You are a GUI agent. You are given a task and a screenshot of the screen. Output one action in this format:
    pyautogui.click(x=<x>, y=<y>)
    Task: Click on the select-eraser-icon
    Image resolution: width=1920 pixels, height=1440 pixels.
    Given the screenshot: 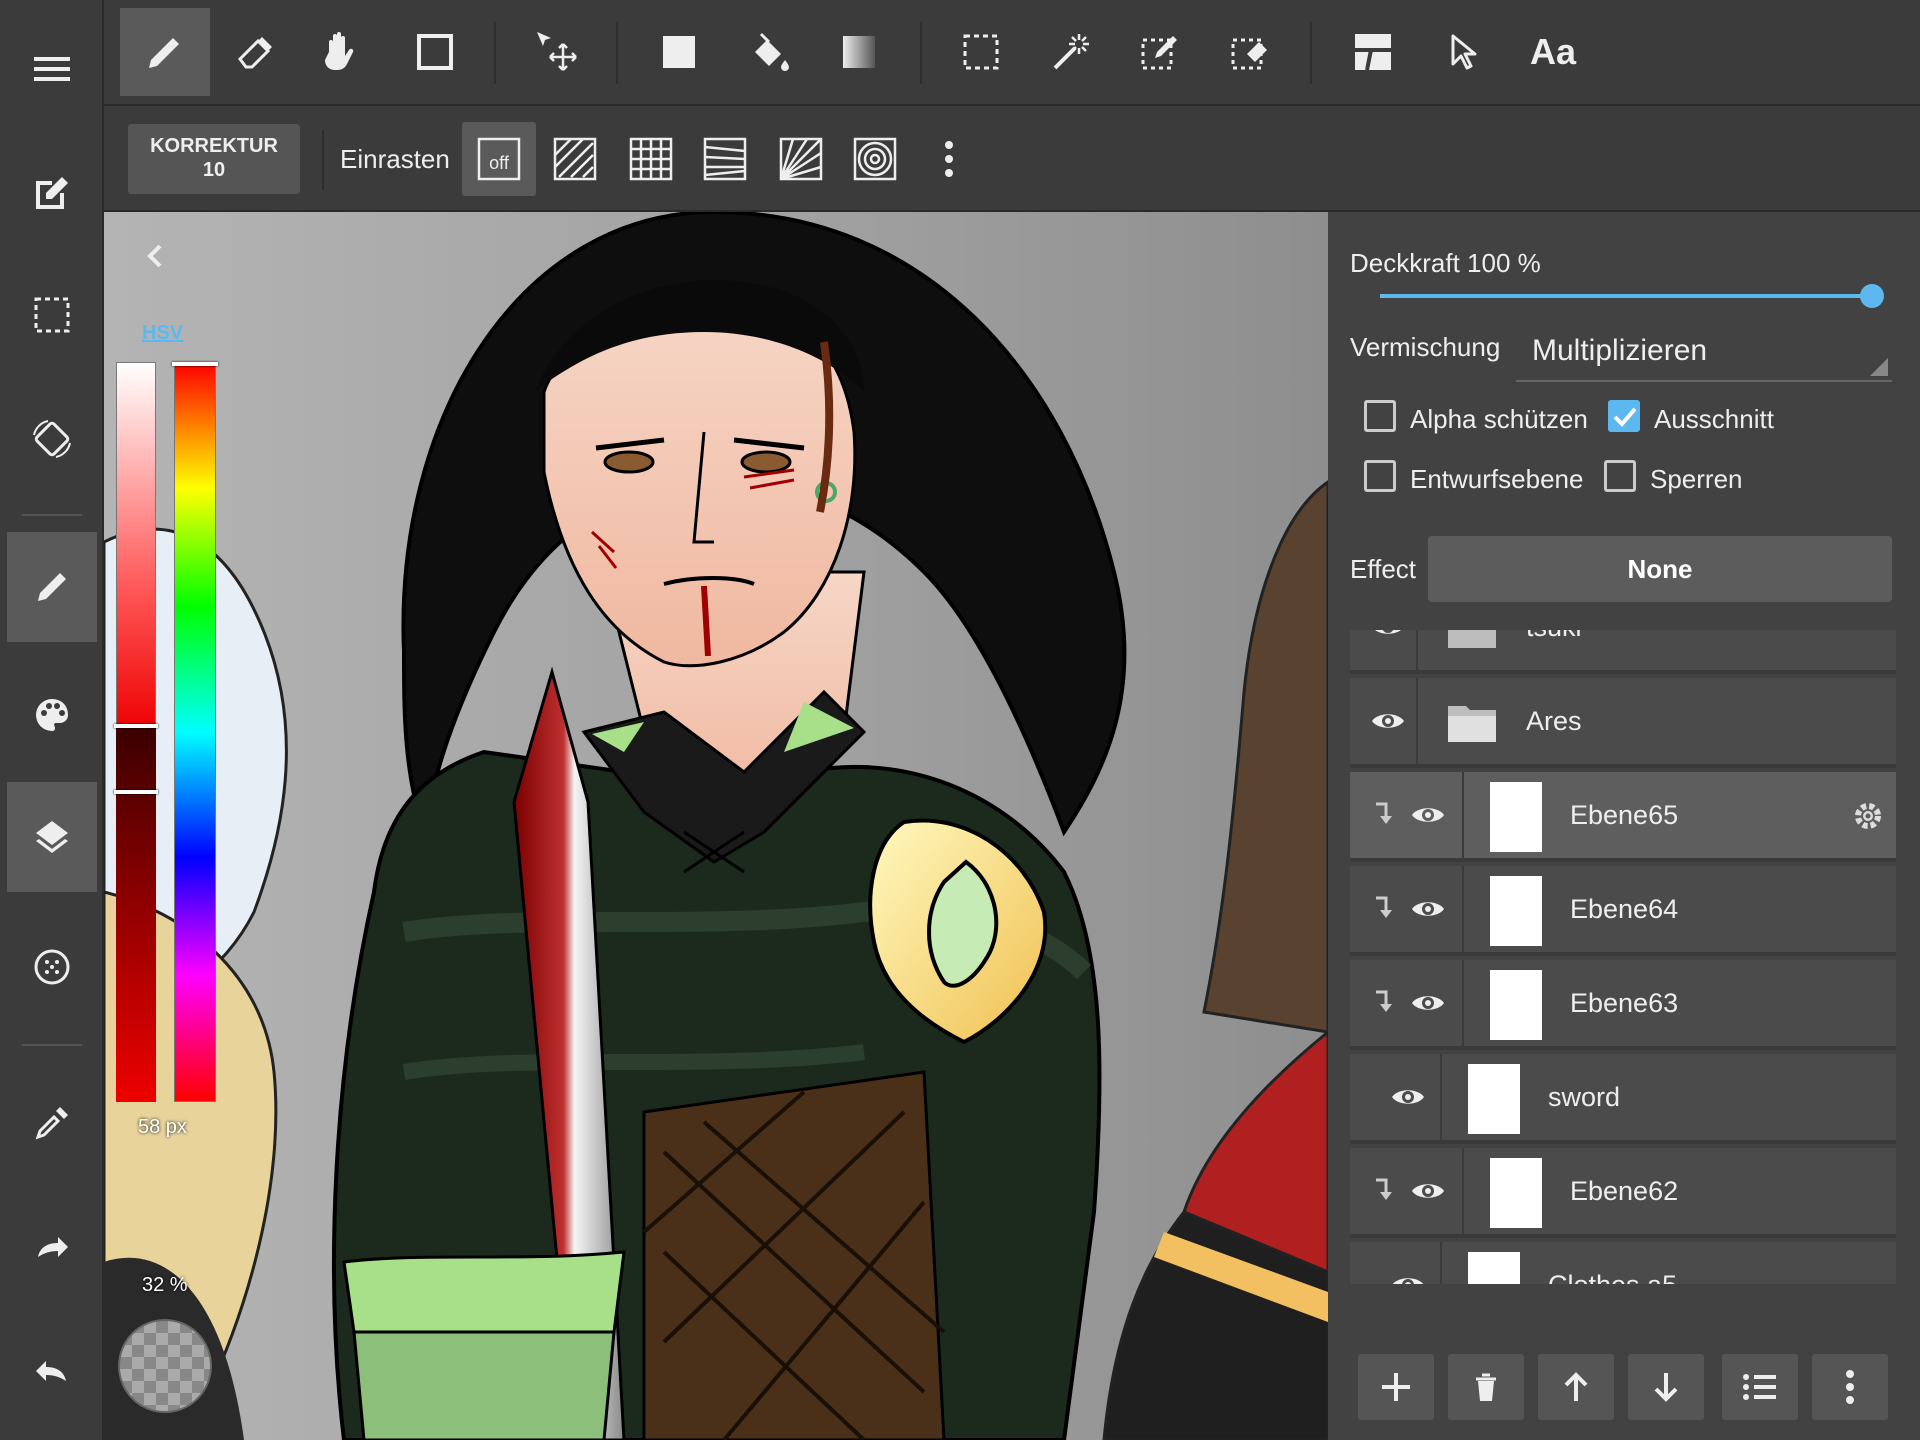 What is the action you would take?
    pyautogui.click(x=1249, y=54)
    